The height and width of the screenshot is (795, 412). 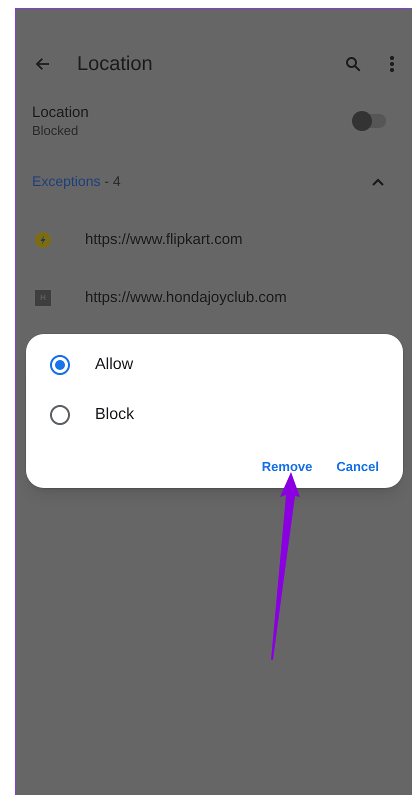 I want to click on page-title: Location, so click(x=115, y=64).